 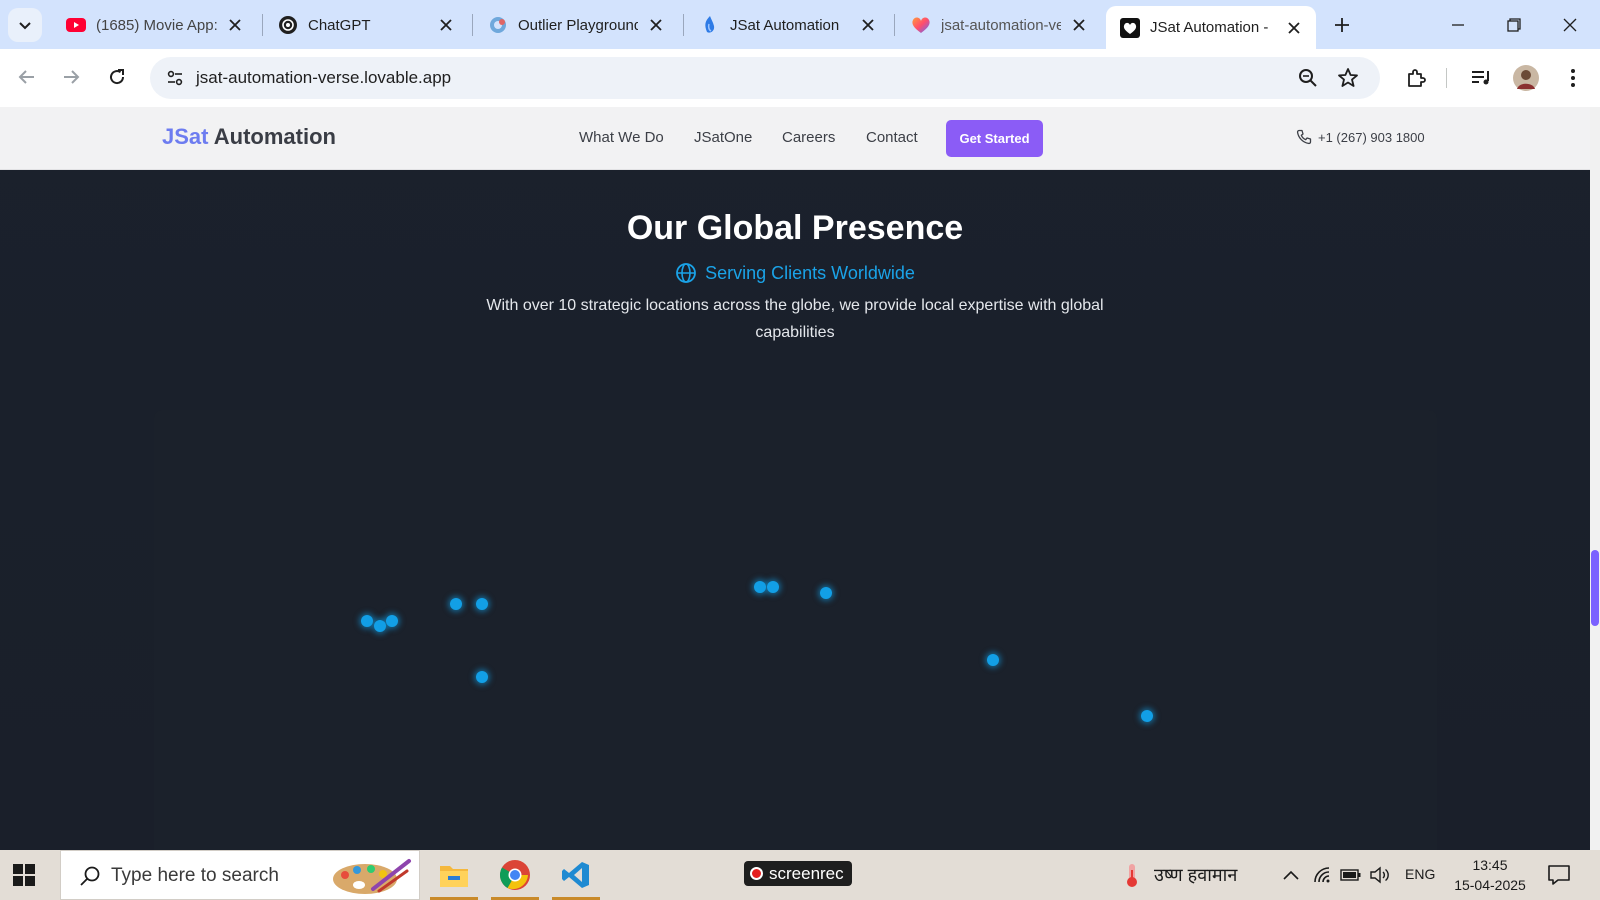 I want to click on extensions-icon, so click(x=1416, y=78).